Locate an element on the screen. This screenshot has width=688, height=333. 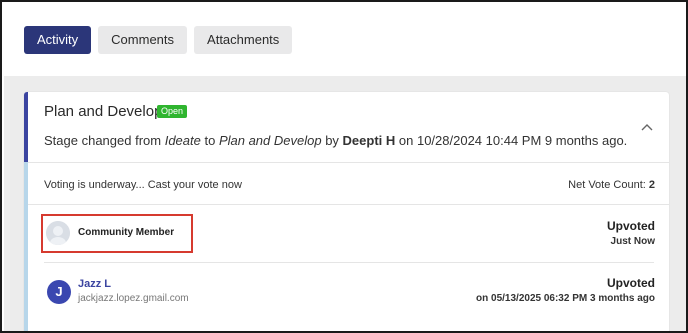
stage-to-word: to is located at coordinates (209, 140).